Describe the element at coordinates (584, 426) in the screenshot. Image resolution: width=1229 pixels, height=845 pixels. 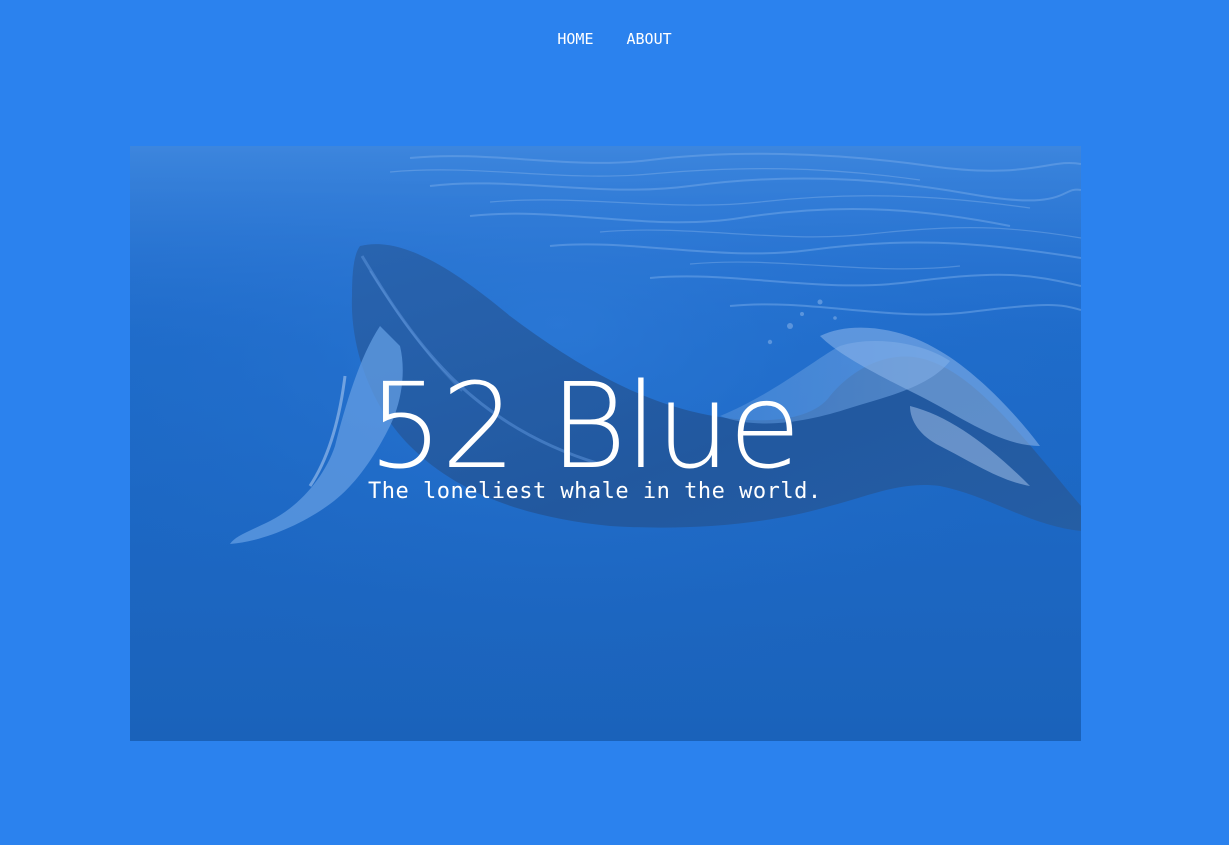
I see `hero-title: 52 Blue` at that location.